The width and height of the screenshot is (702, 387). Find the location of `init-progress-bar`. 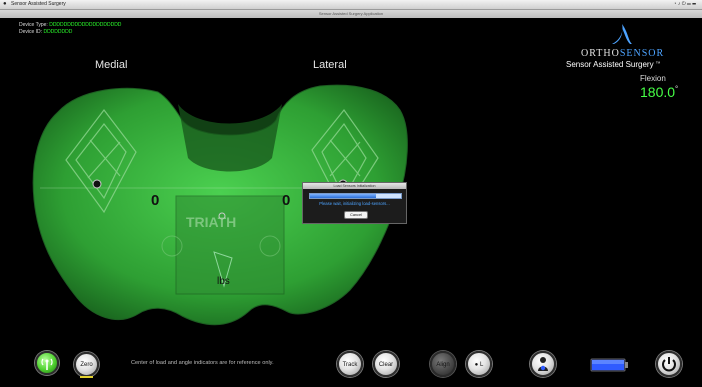

init-progress-bar is located at coordinates (355, 196).